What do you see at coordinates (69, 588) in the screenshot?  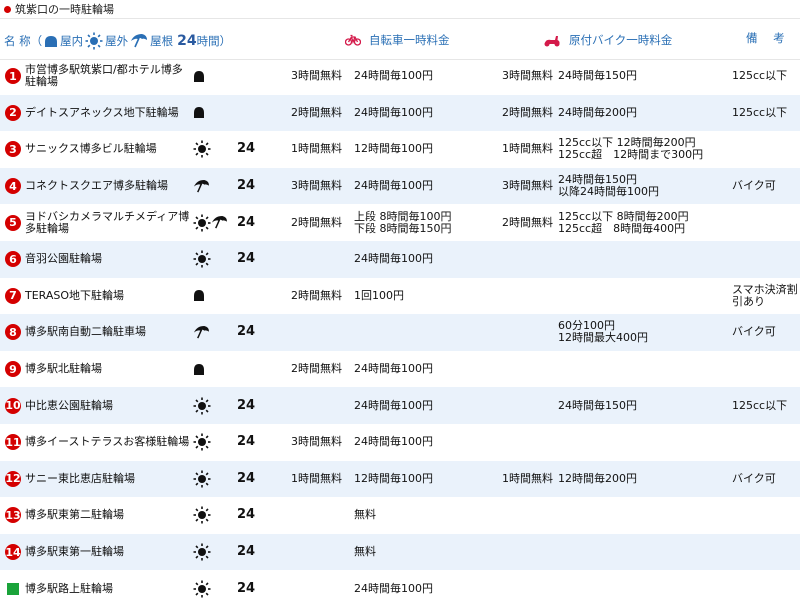 I see `parking-name: 博多駅路上駐輪場` at bounding box center [69, 588].